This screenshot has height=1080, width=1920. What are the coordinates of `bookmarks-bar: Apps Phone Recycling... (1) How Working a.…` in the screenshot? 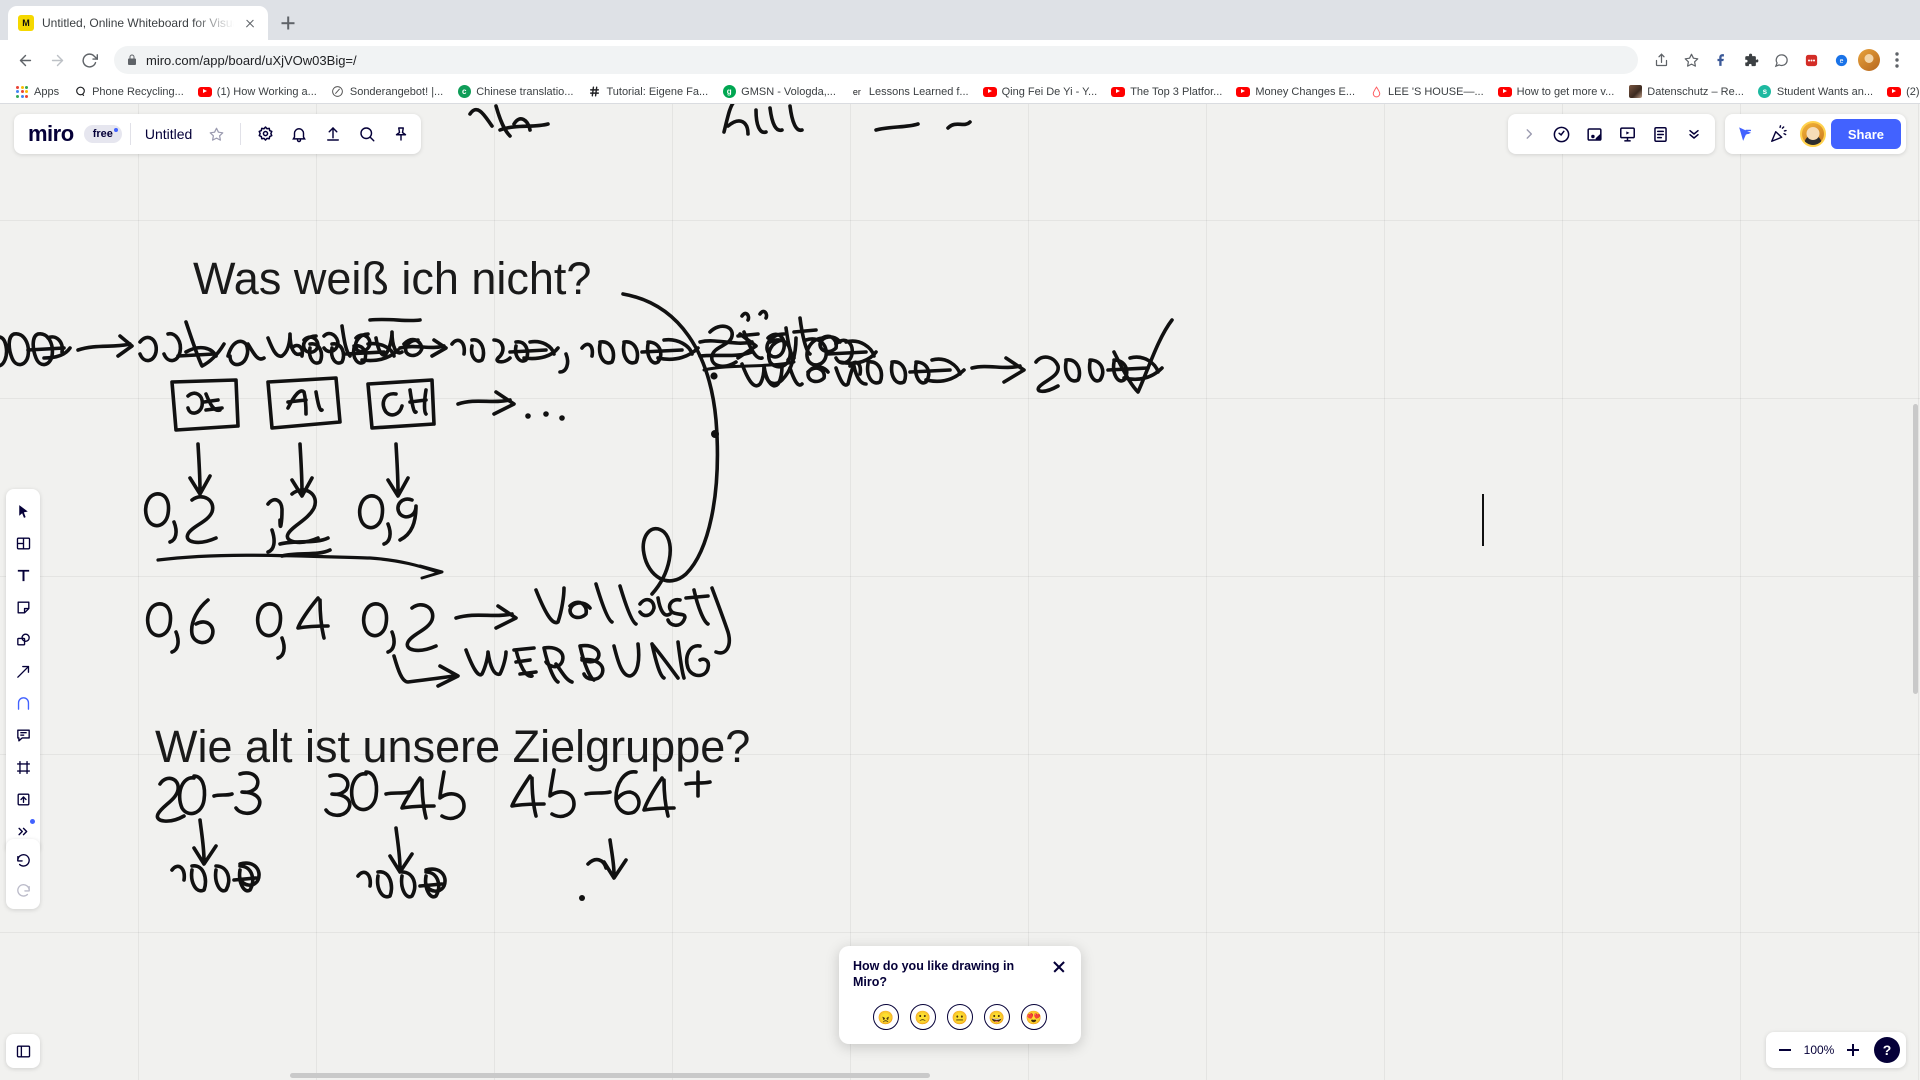 It's located at (960, 92).